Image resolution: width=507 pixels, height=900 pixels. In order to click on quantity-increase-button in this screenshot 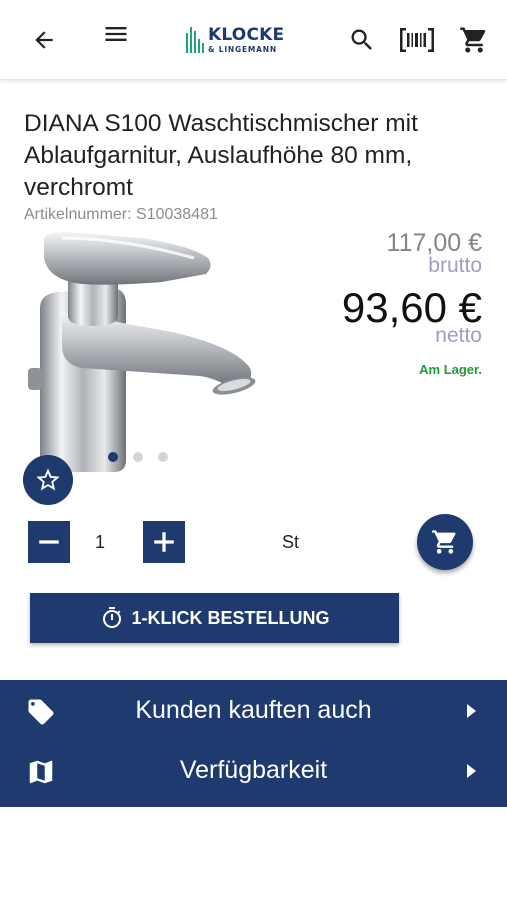, I will do `click(164, 542)`.